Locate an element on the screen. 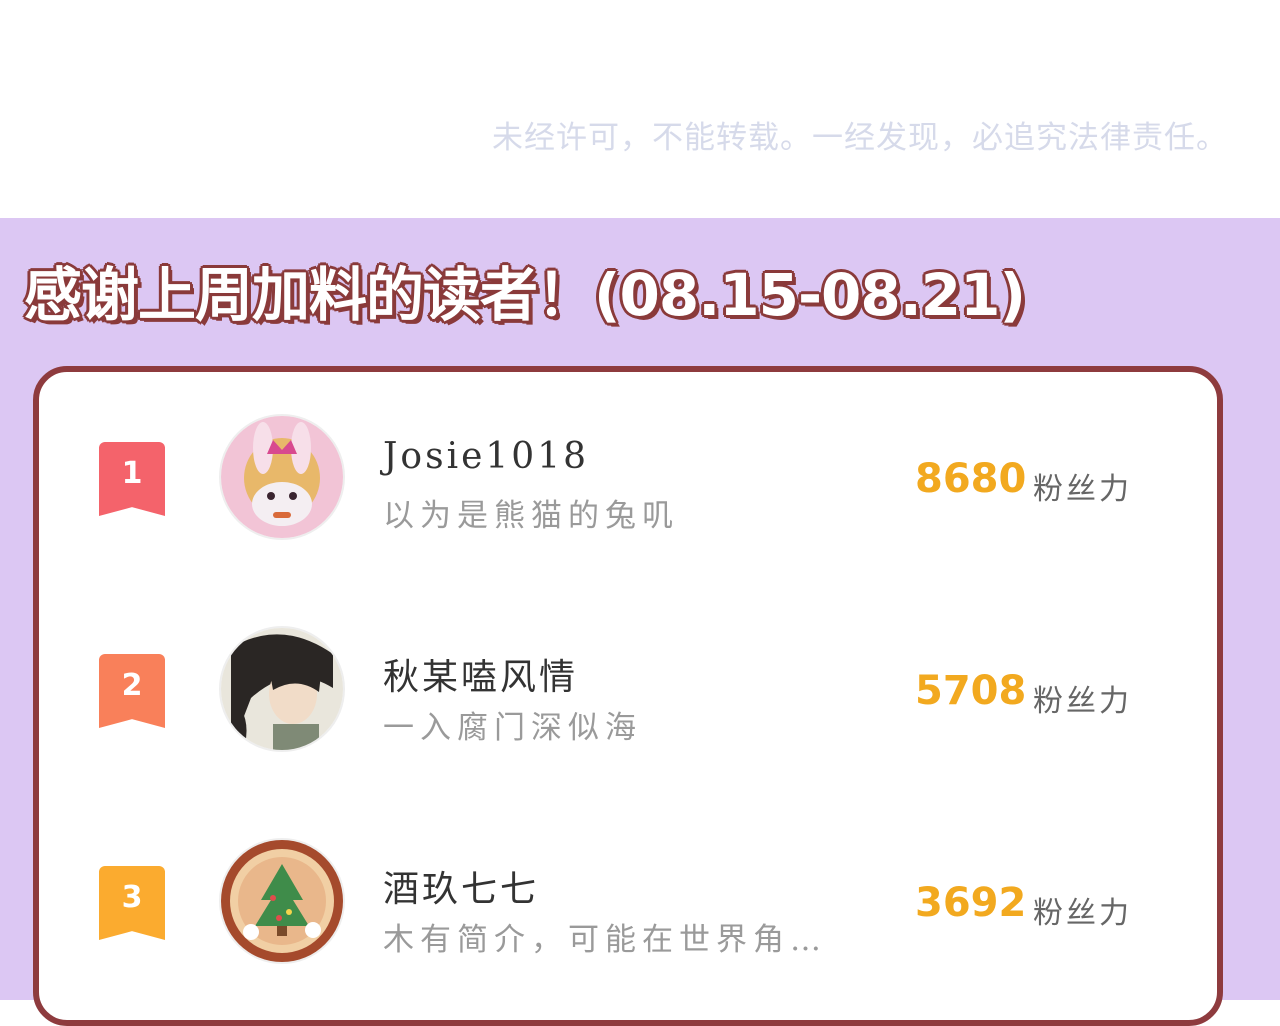  fan-score: 5708 is located at coordinates (971, 691).